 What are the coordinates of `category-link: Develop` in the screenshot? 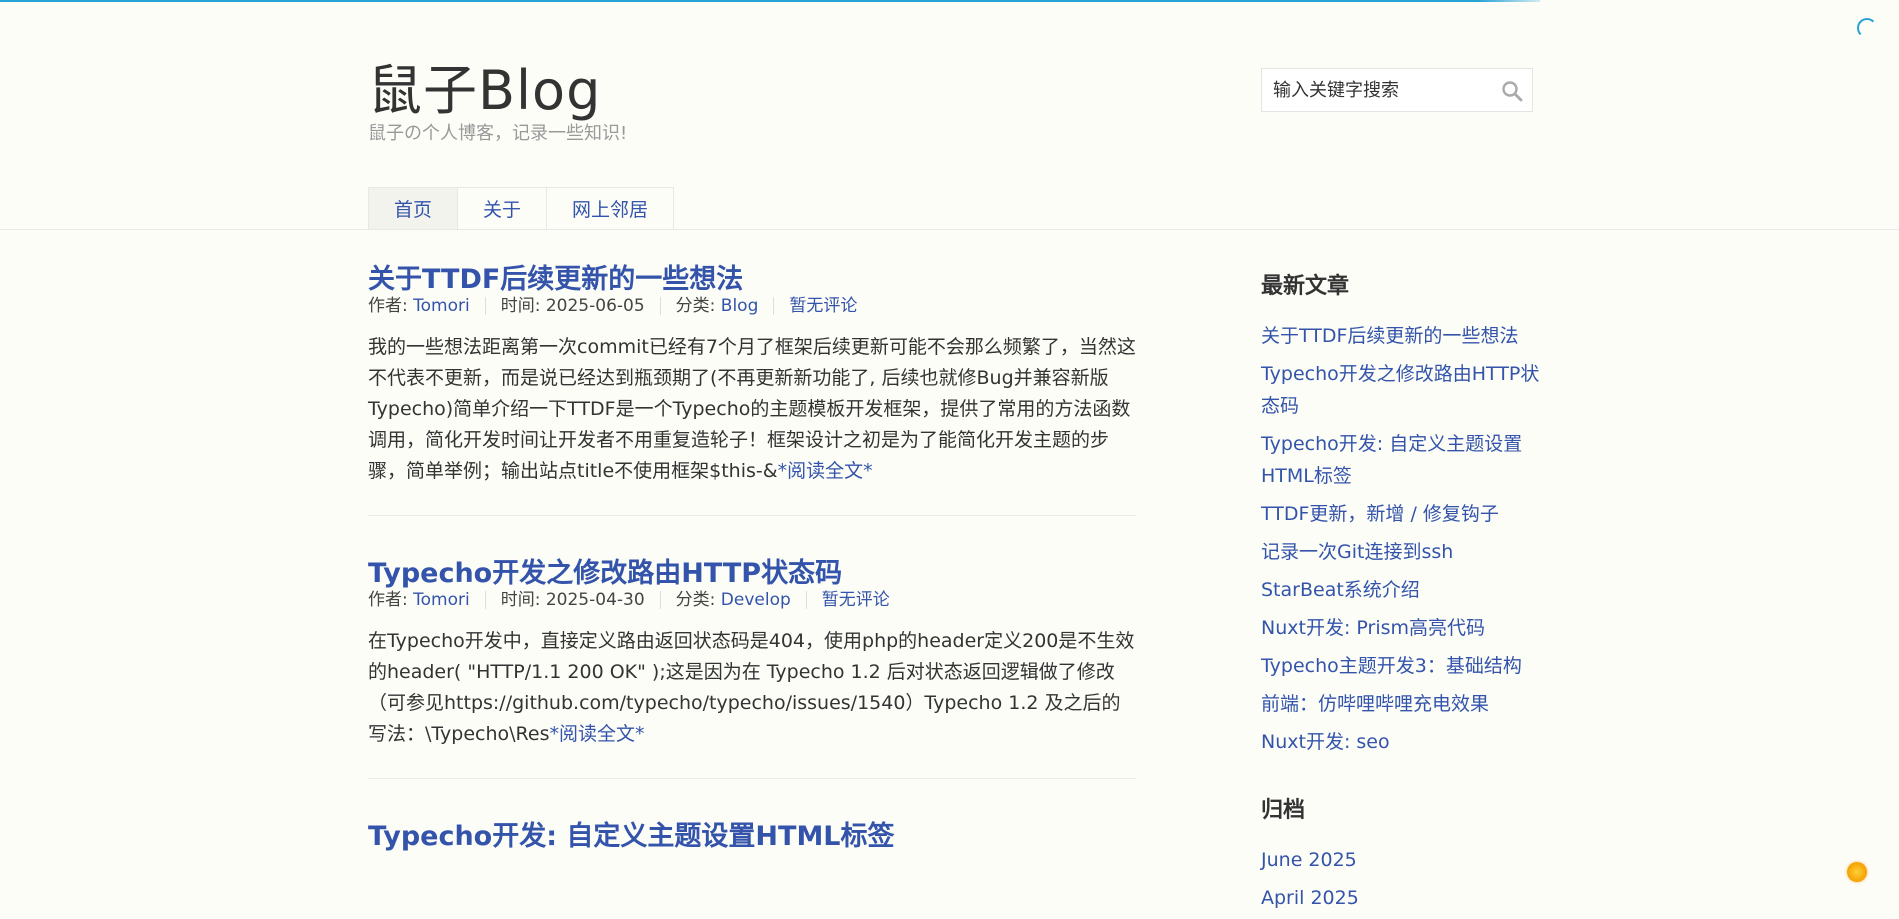 It's located at (756, 600).